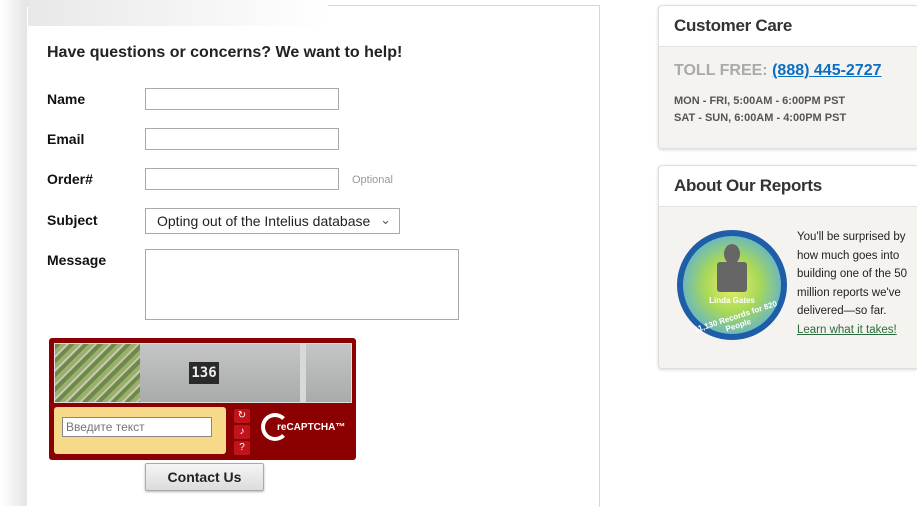  What do you see at coordinates (264, 221) in the screenshot?
I see `subject-selected-value: Opting out of the Intelius database` at bounding box center [264, 221].